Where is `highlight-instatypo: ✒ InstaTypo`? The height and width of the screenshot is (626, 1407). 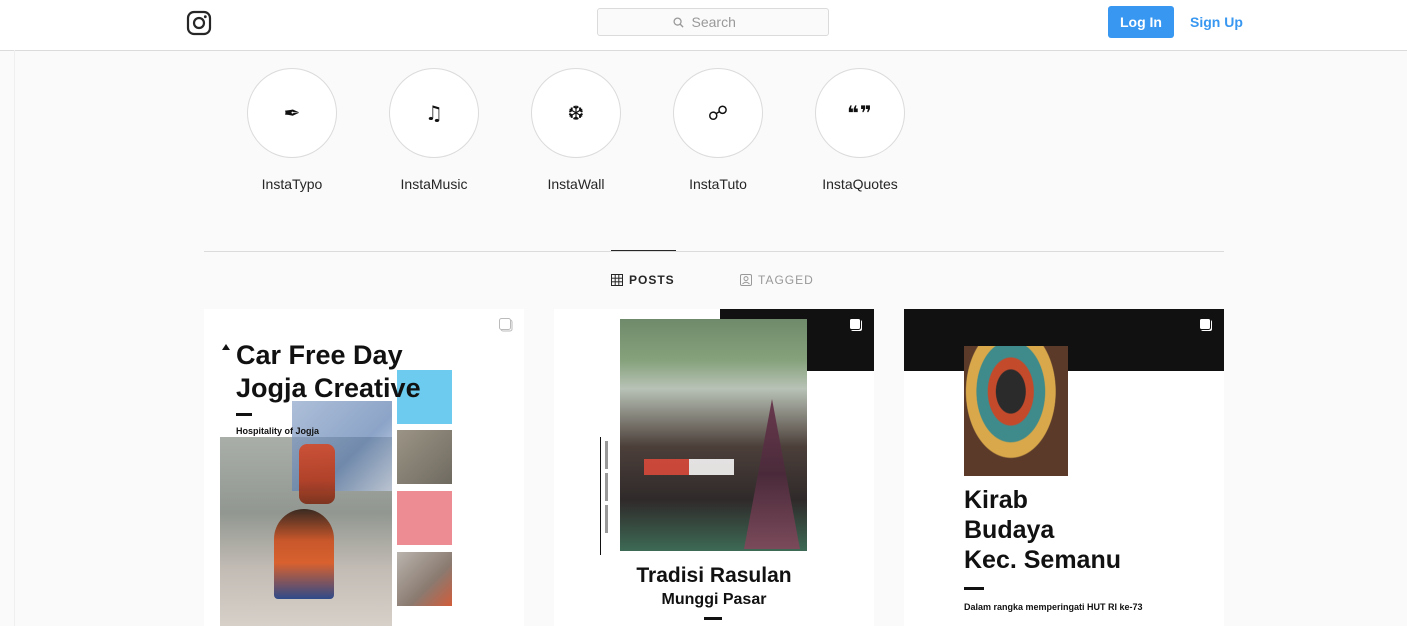
highlight-instatypo: ✒ InstaTypo is located at coordinates (292, 130).